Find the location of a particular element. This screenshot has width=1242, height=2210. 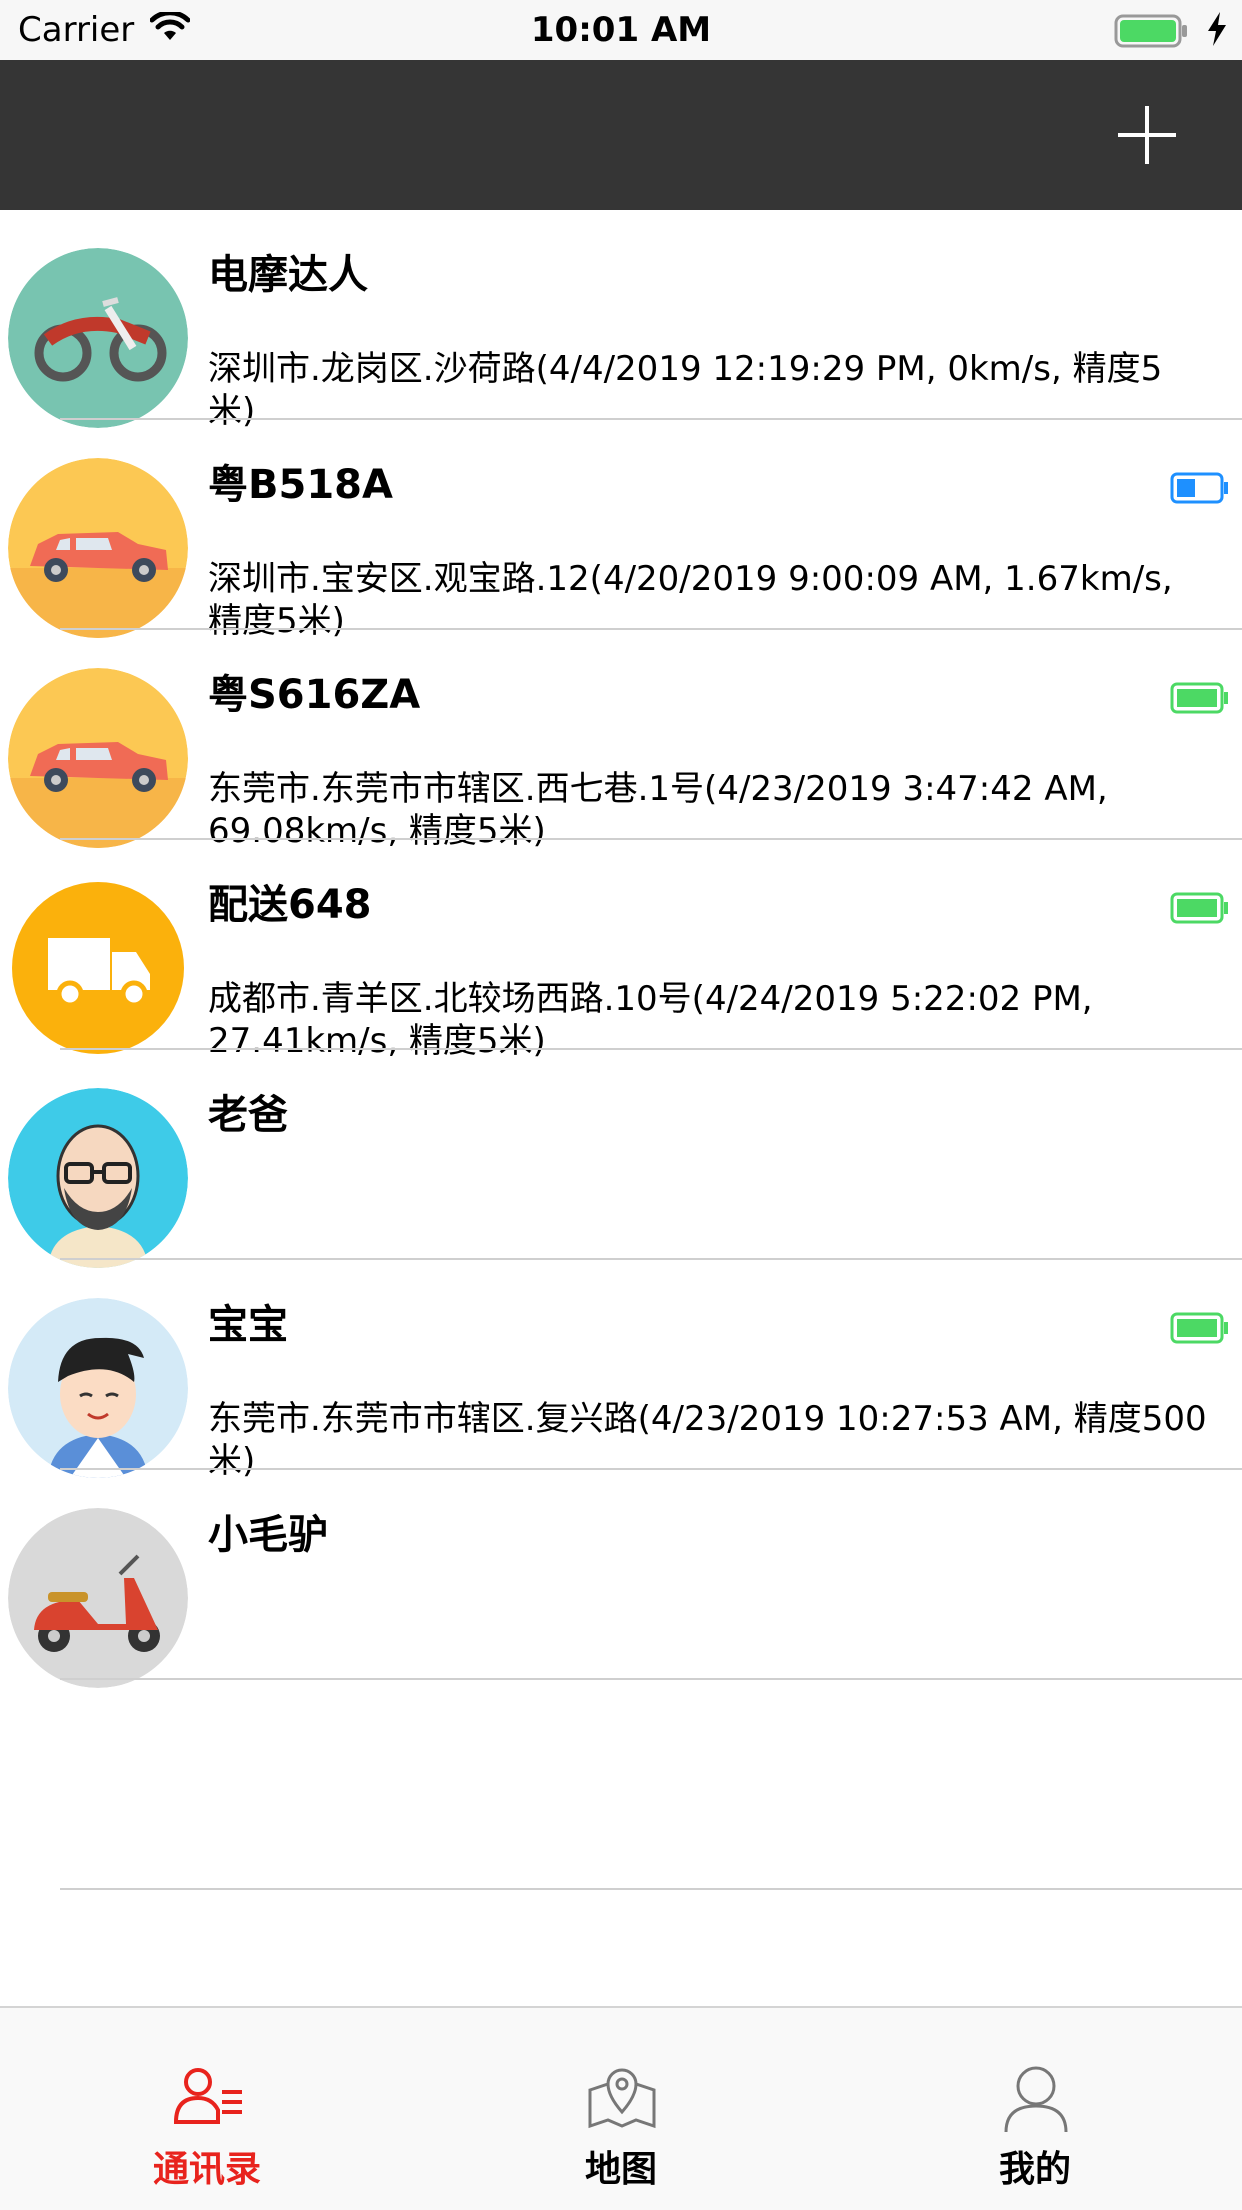

status-time: 10:01 AM is located at coordinates (621, 30).